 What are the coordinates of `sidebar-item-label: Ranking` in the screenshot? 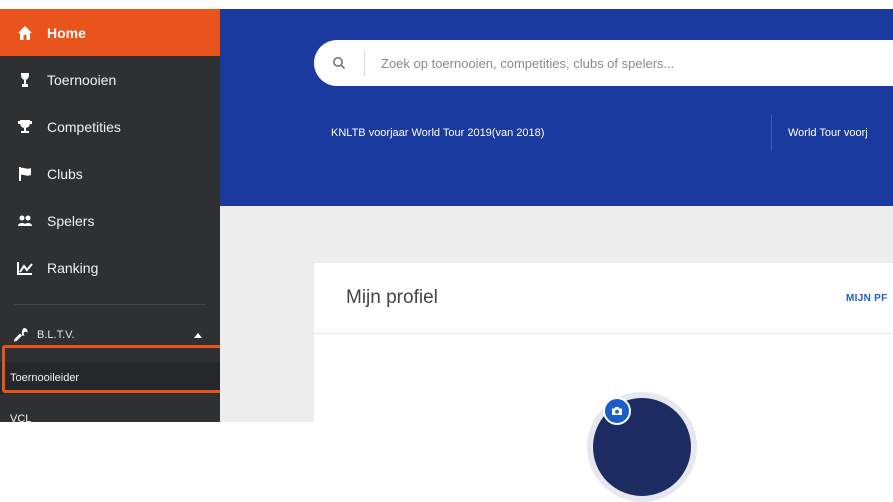 It's located at (73, 267).